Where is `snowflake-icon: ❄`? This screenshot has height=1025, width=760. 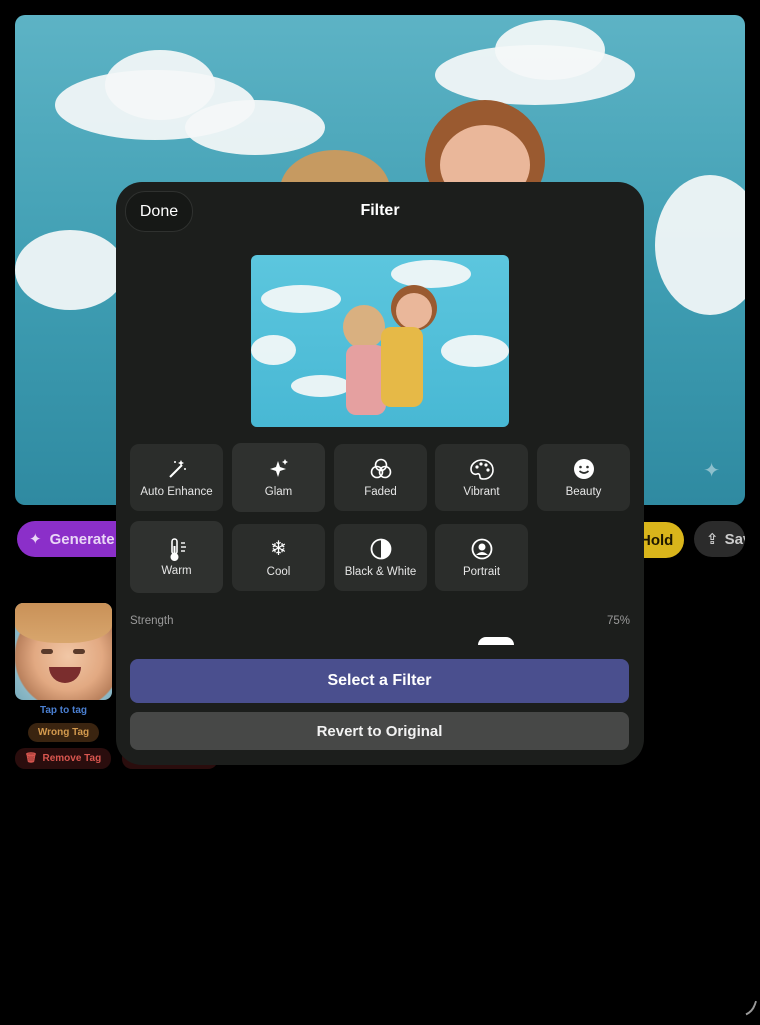
snowflake-icon: ❄ is located at coordinates (278, 548).